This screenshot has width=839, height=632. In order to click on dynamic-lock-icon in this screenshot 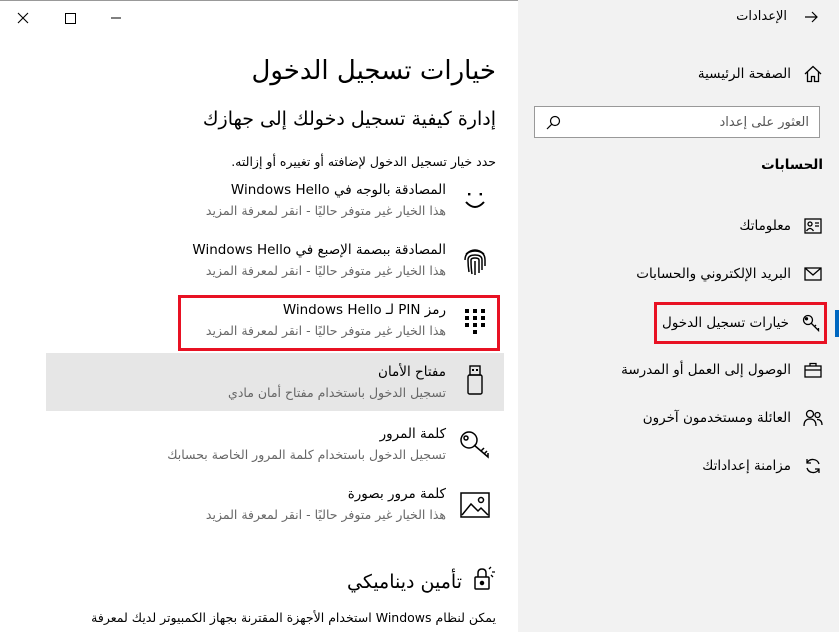, I will do `click(484, 581)`.